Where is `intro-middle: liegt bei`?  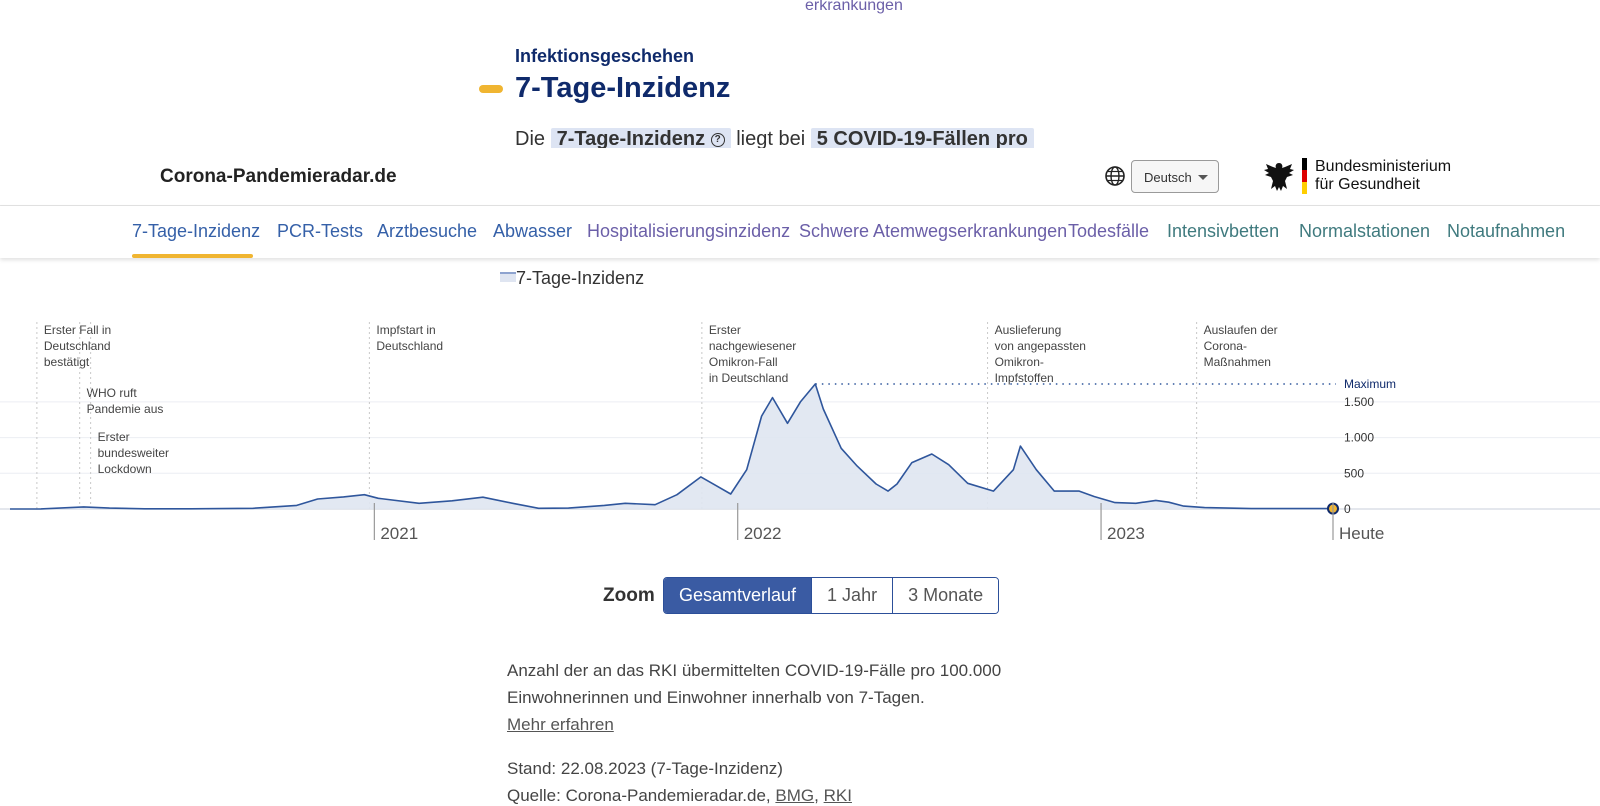 intro-middle: liegt bei is located at coordinates (771, 139).